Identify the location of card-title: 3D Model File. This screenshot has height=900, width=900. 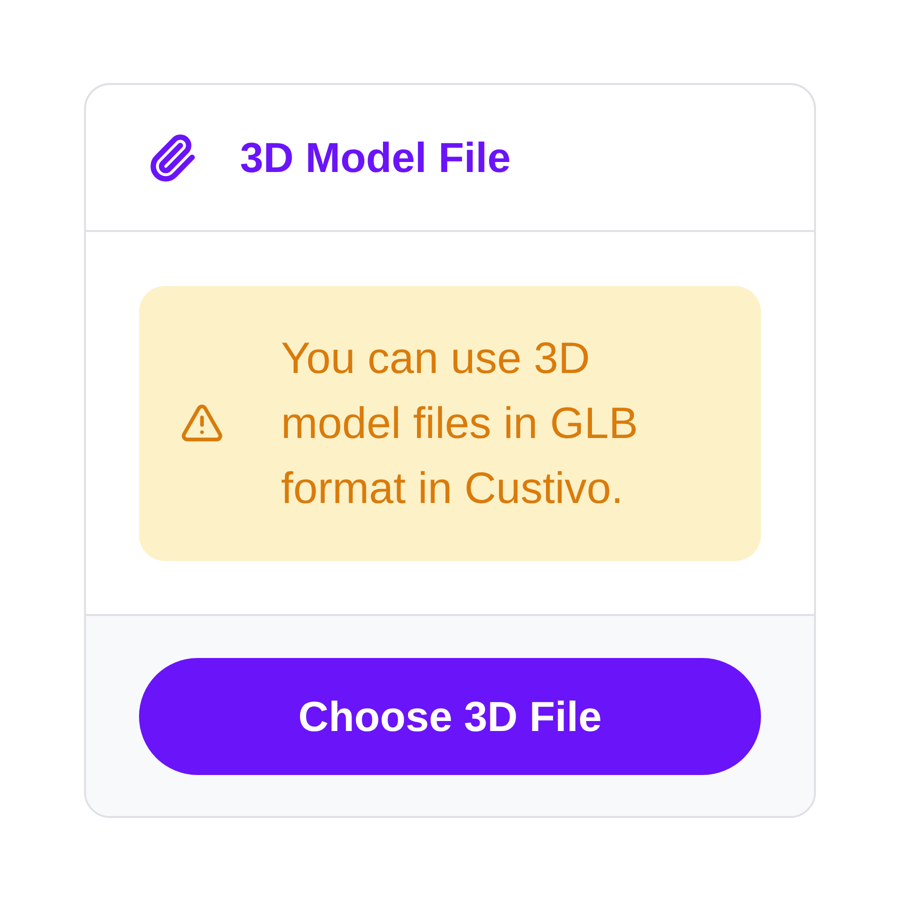
(375, 157).